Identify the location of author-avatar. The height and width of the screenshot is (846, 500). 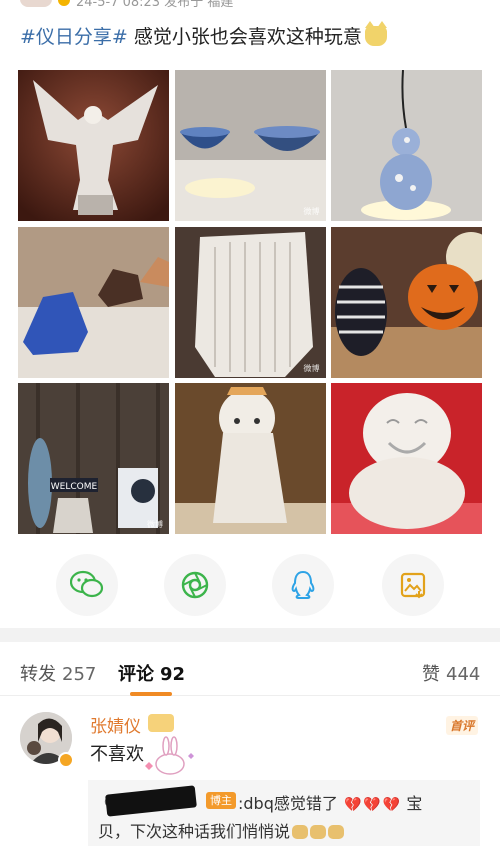
(36, 3).